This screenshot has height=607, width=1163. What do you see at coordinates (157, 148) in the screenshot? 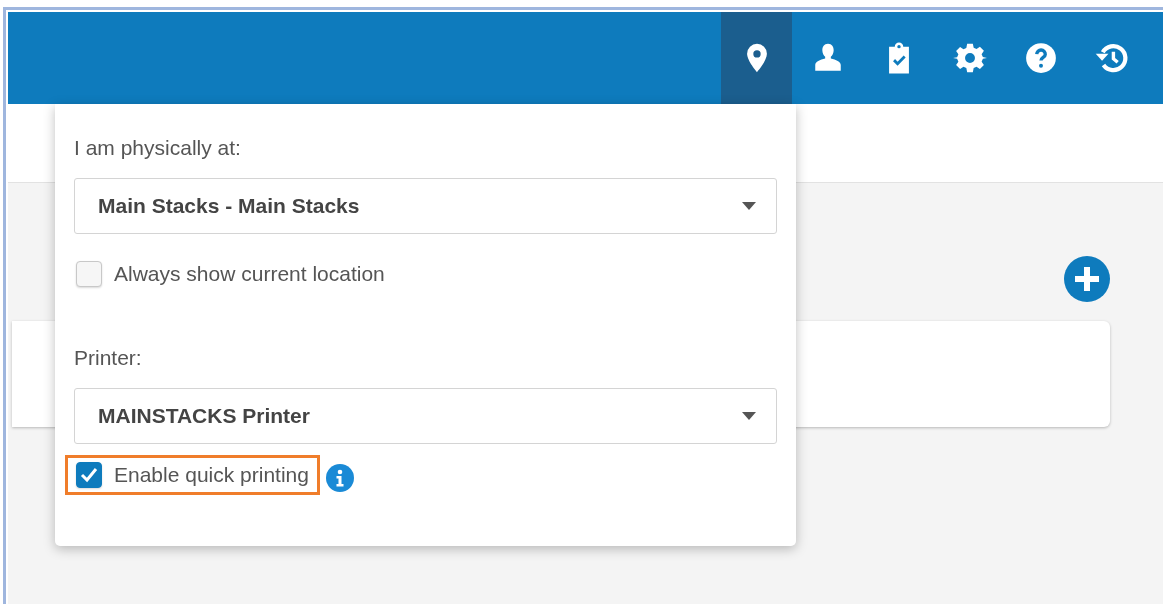
I see `location-label: I am physically at:` at bounding box center [157, 148].